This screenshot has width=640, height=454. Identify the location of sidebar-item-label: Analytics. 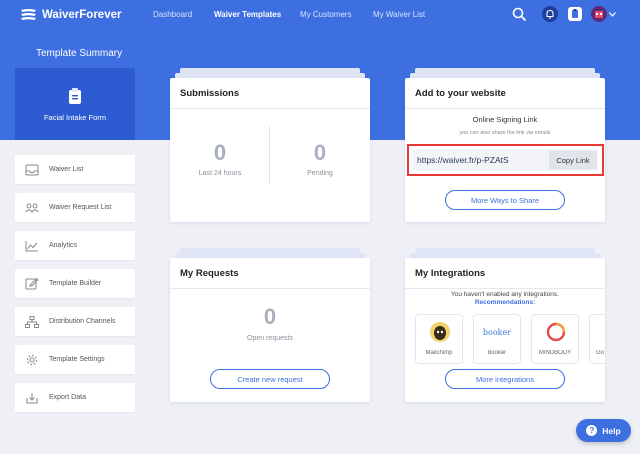
(63, 245).